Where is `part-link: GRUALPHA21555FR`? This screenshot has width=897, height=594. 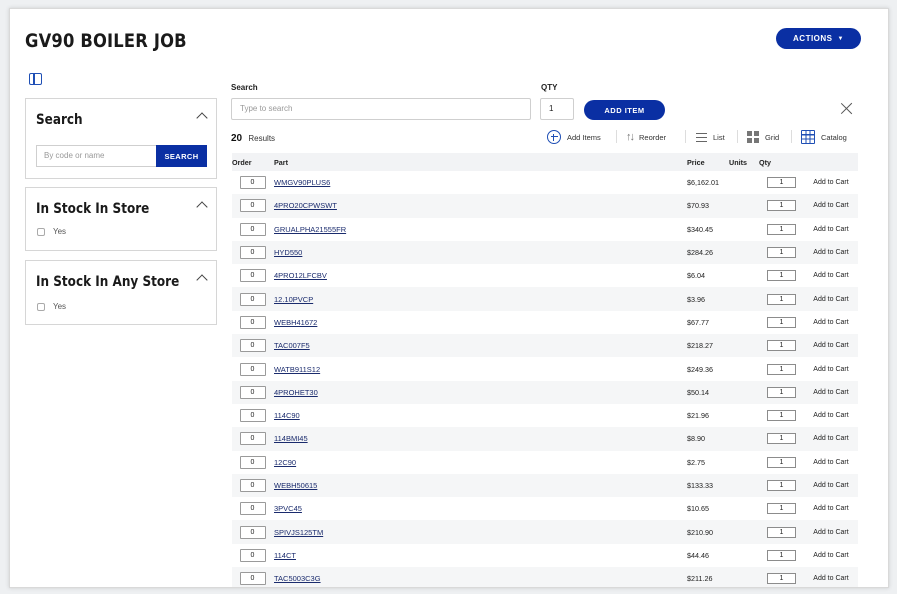 part-link: GRUALPHA21555FR is located at coordinates (310, 229).